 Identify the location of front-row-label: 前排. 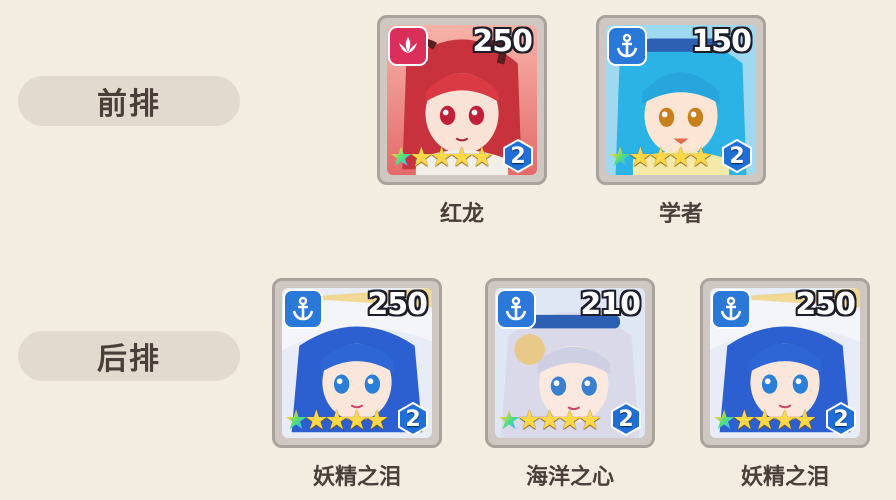
(129, 101).